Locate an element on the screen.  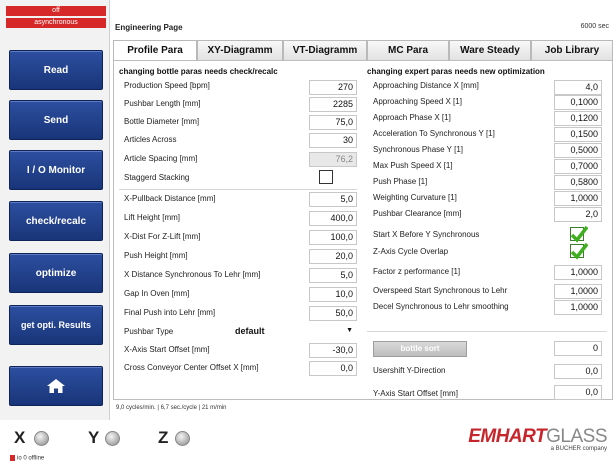
x-pullback-label: X-Pullback Distance [mm] is located at coordinates (170, 198).